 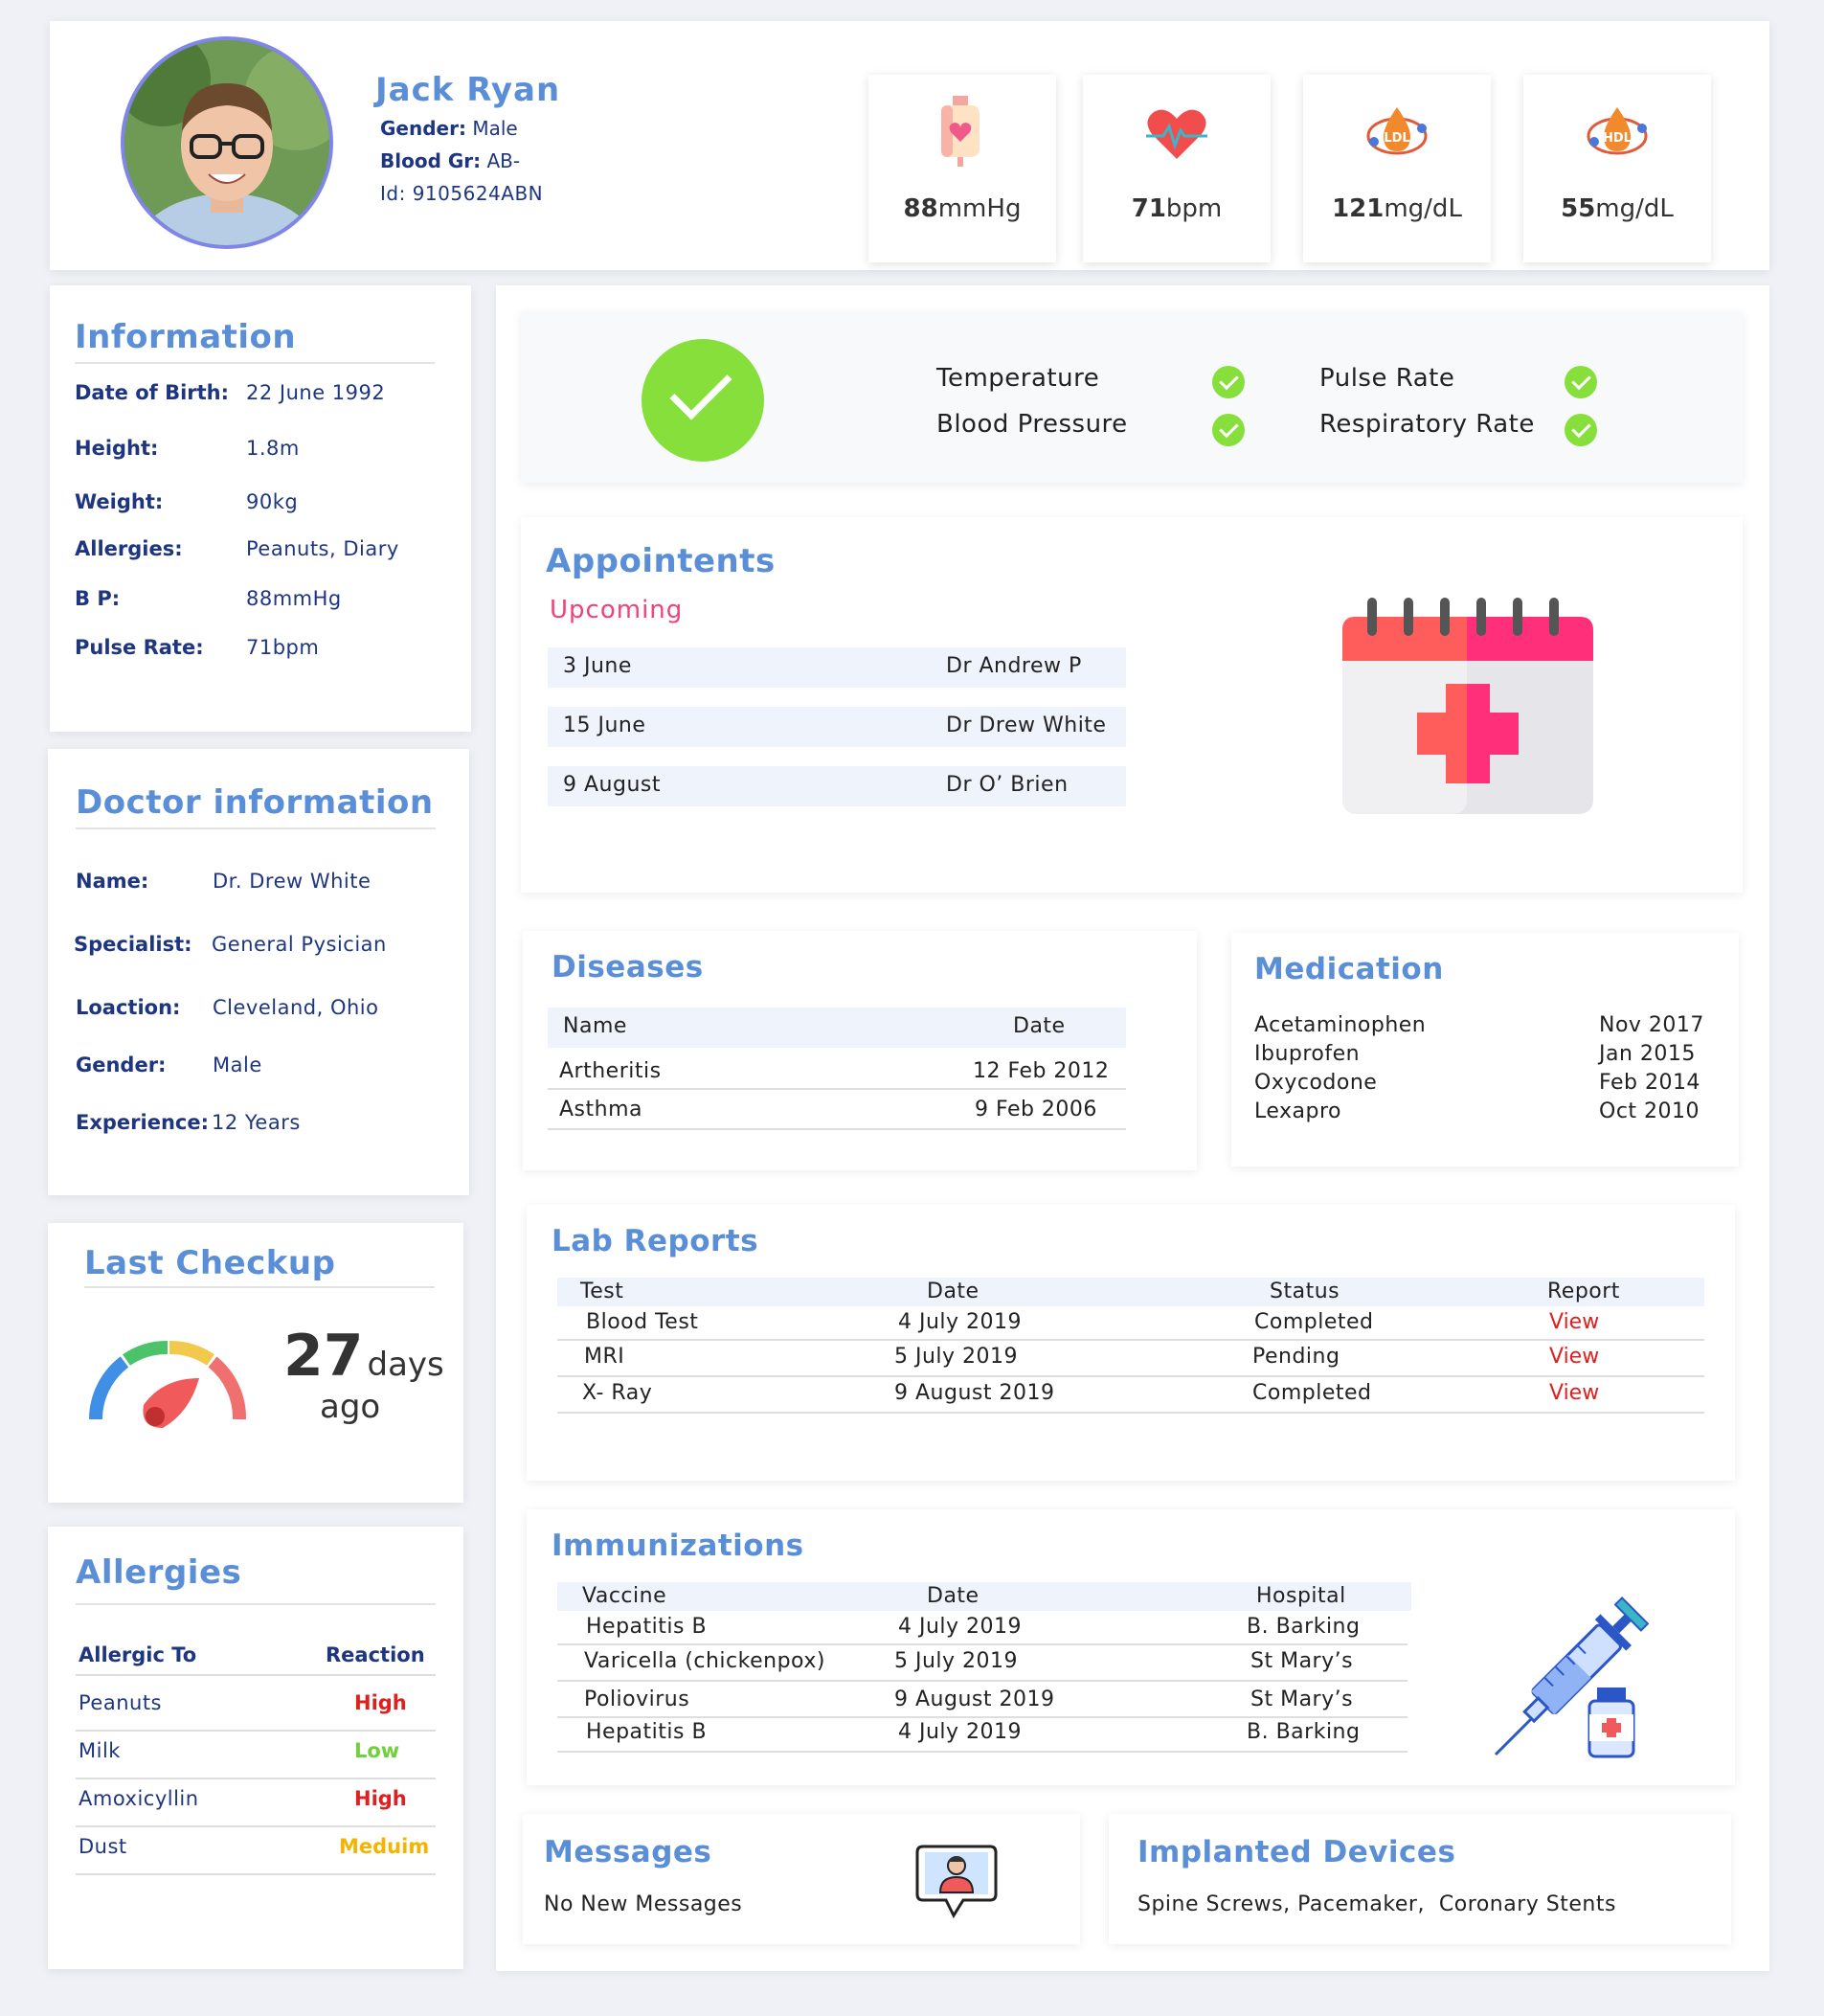 I want to click on imm-col-hospital-text: Hospital, so click(x=1301, y=1596).